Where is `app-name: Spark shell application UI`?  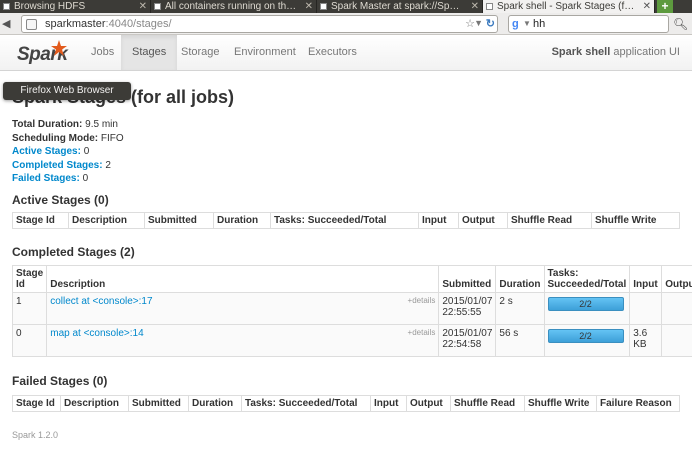 app-name: Spark shell application UI is located at coordinates (616, 52).